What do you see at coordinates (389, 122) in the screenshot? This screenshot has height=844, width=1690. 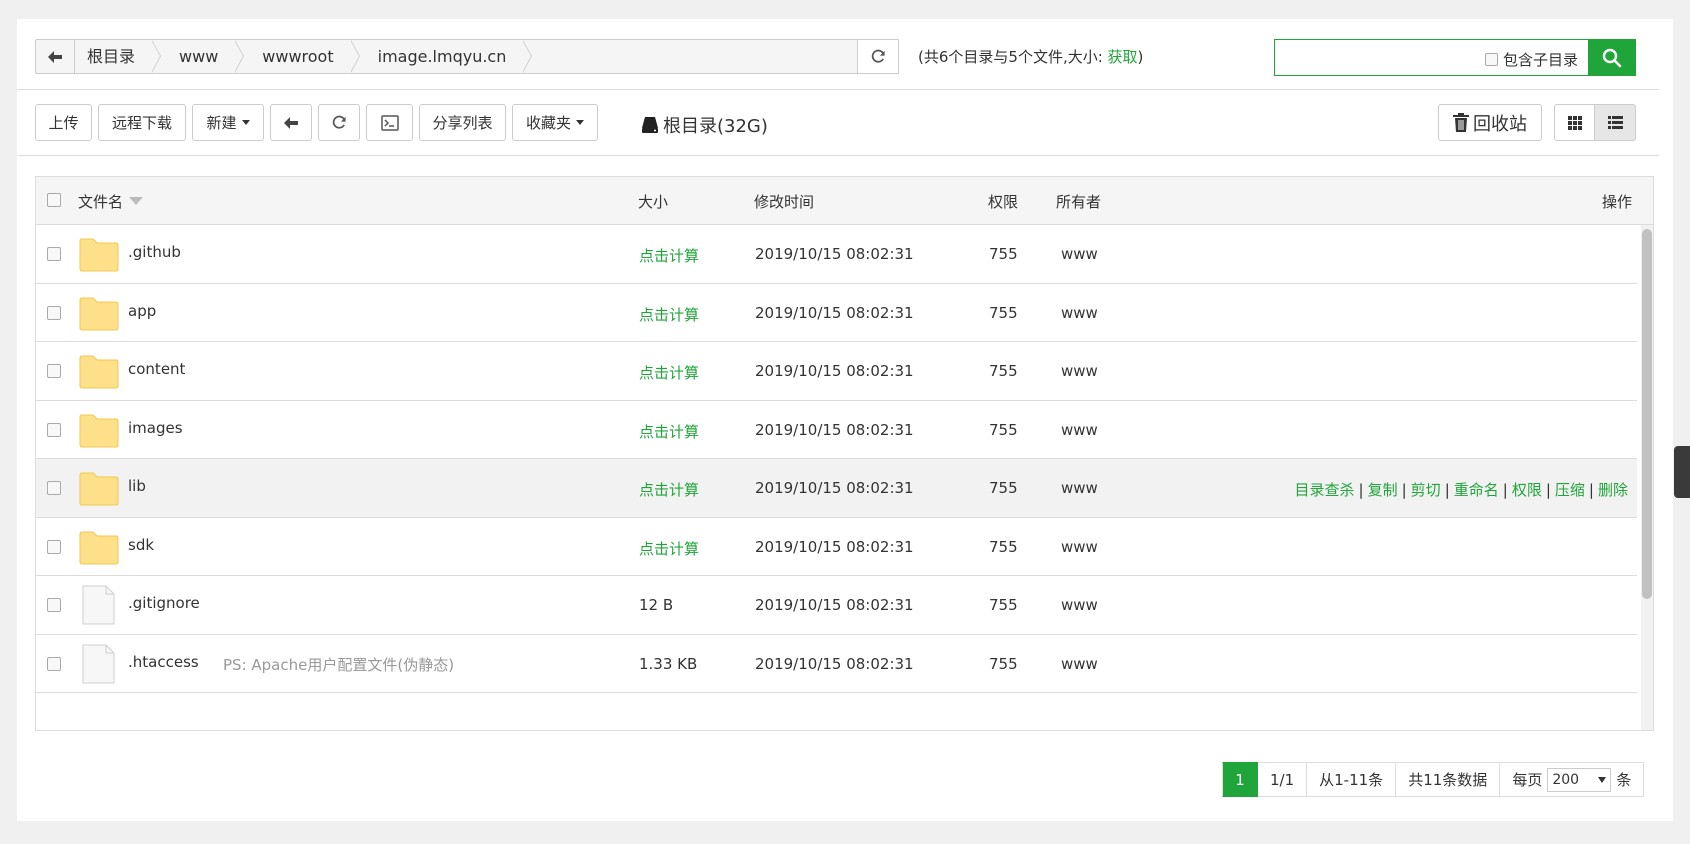 I see `terminal-button` at bounding box center [389, 122].